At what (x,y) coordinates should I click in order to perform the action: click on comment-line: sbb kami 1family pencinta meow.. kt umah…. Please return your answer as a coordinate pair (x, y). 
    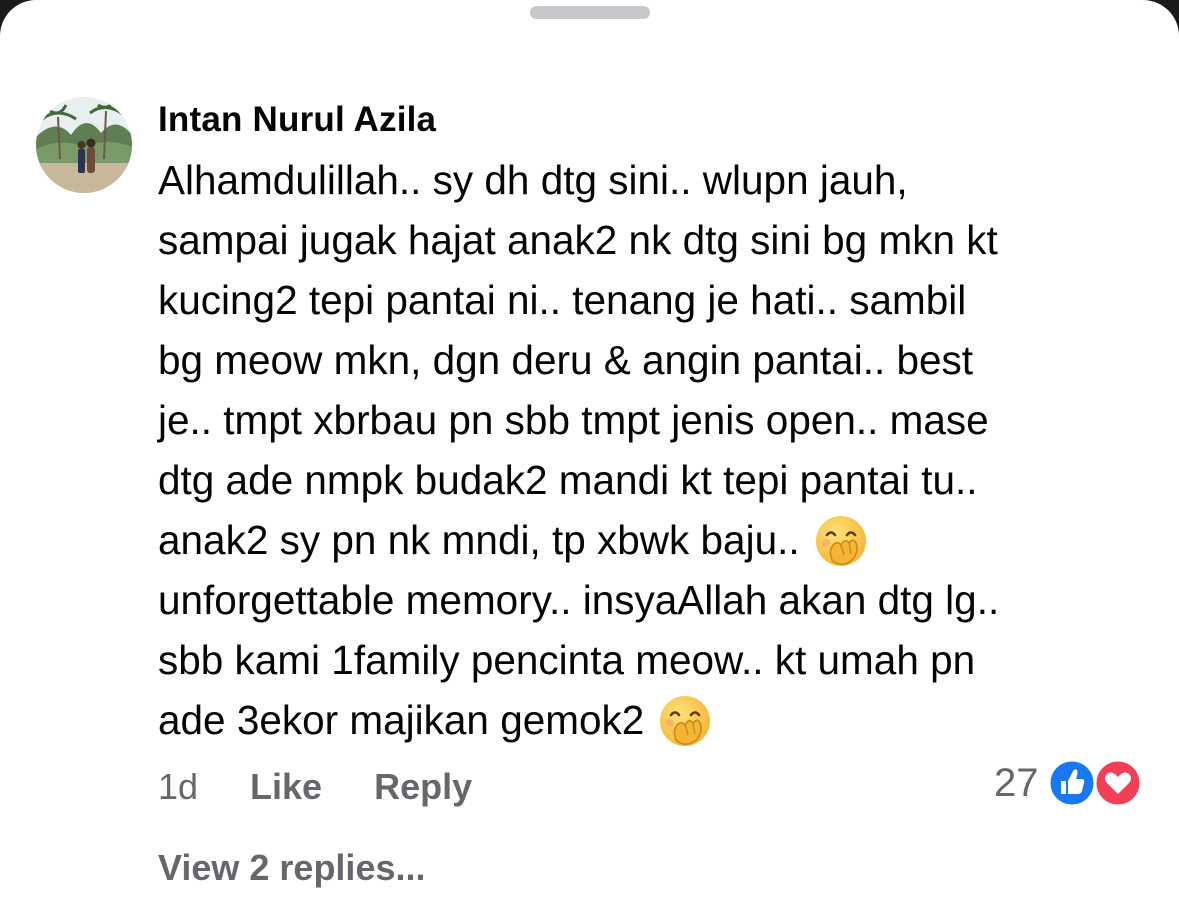
    Looking at the image, I should click on (567, 660).